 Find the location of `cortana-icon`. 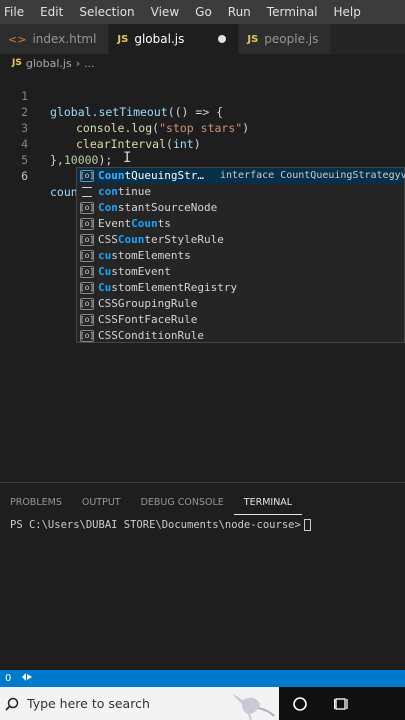

cortana-icon is located at coordinates (300, 703).